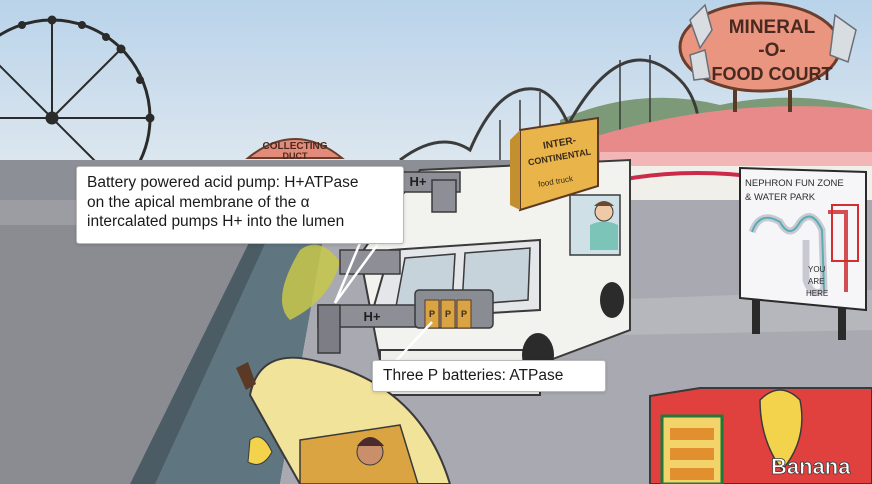 The image size is (872, 484). Describe the element at coordinates (817, 293) in the screenshot. I see `you-are-here-line-3: HERE` at that location.